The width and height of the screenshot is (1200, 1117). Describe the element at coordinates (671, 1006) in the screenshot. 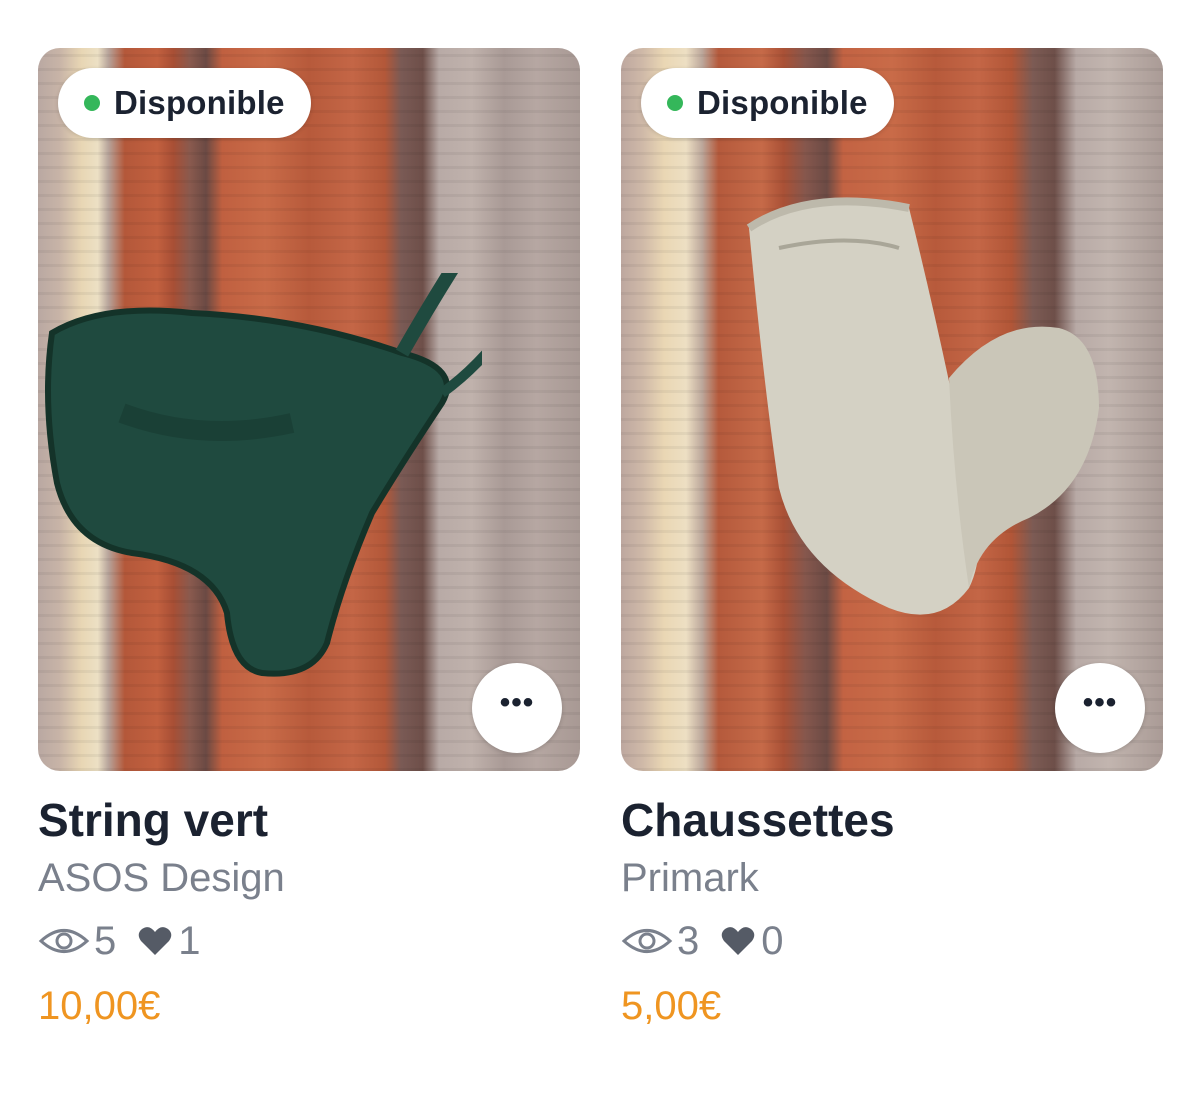

I see `listing-price: 5,00€` at that location.